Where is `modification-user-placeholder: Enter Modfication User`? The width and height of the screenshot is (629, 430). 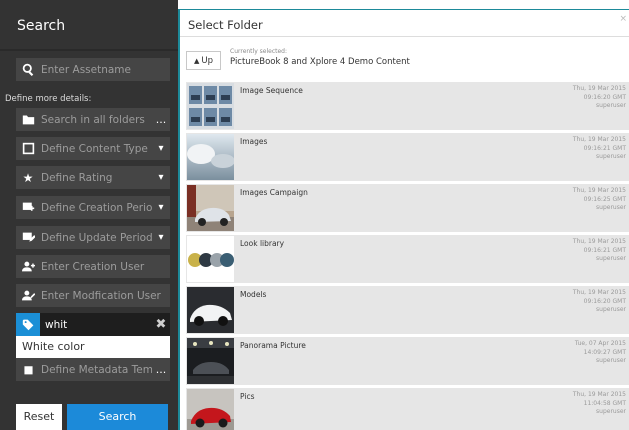 modification-user-placeholder: Enter Modfication User is located at coordinates (101, 295).